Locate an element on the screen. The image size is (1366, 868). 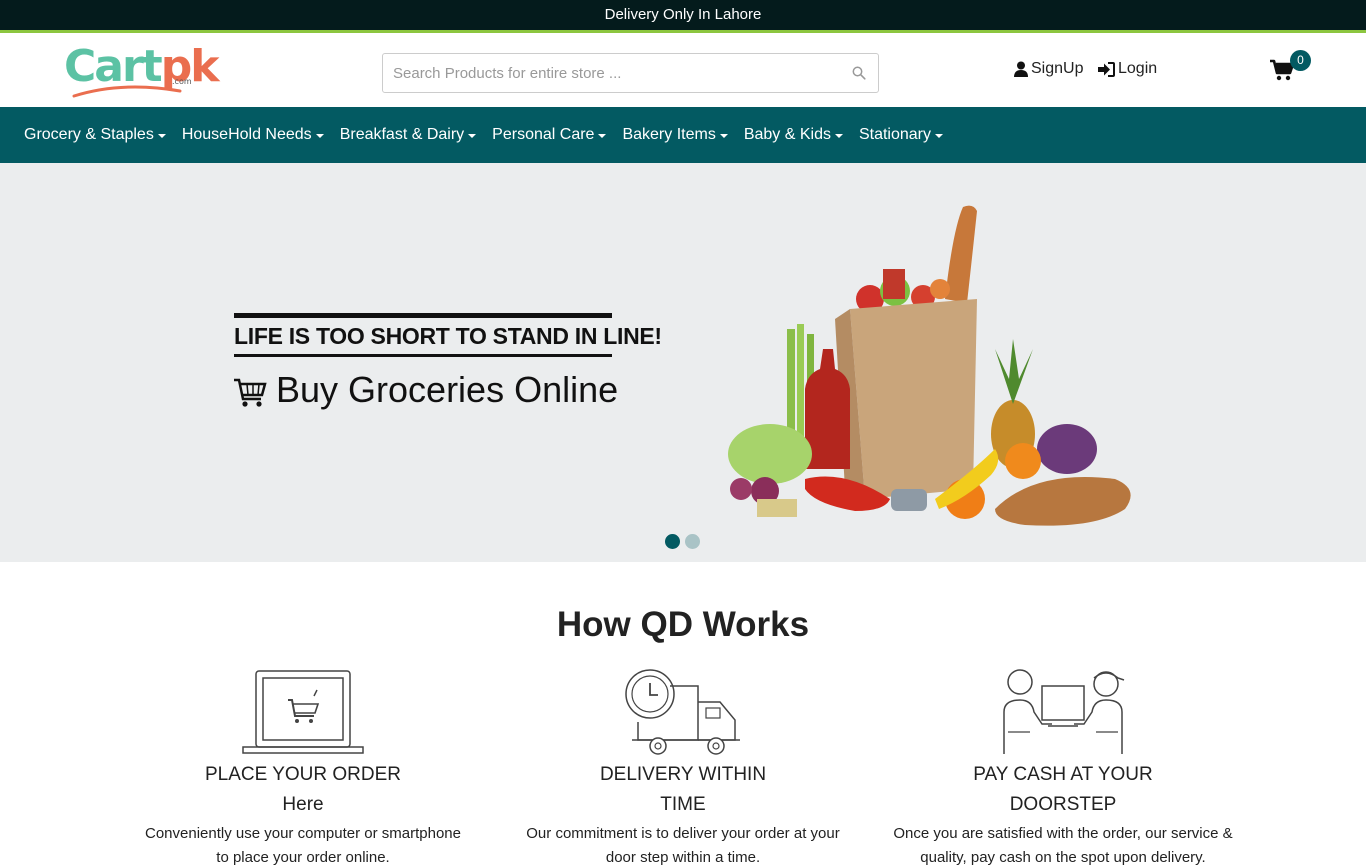
site-logo: Cartpk .com is located at coordinates (141, 71).